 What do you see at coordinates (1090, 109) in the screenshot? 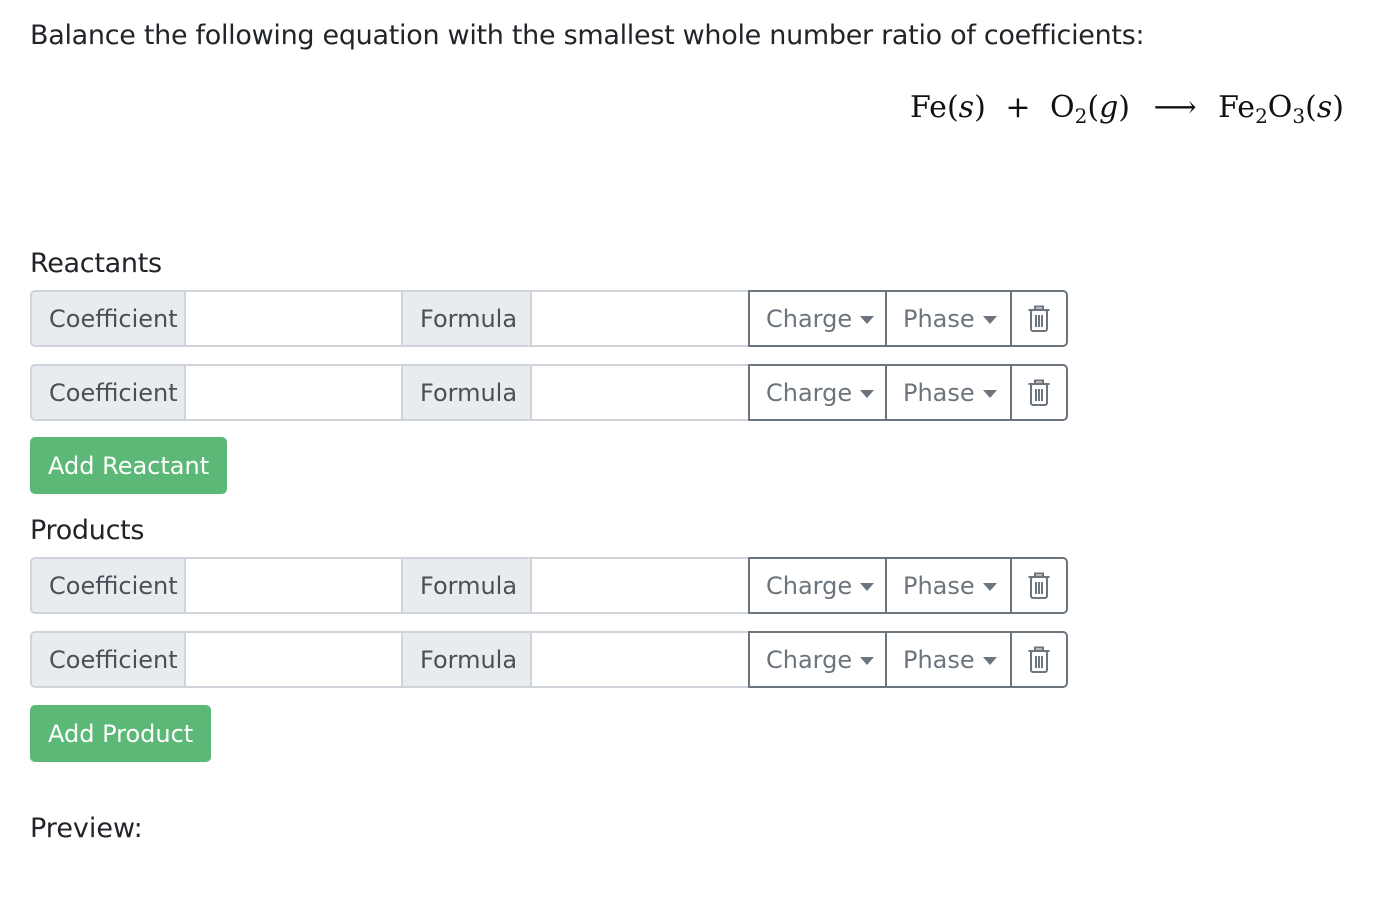
I see `reactant-2-formula: O2(g)` at bounding box center [1090, 109].